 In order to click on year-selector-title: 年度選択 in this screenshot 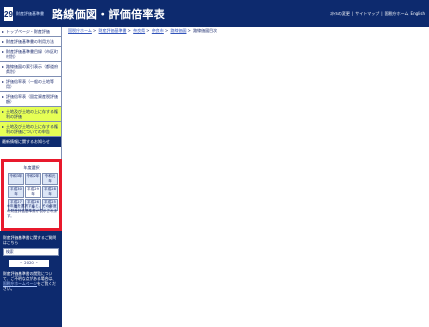, I will do `click(31, 167)`.